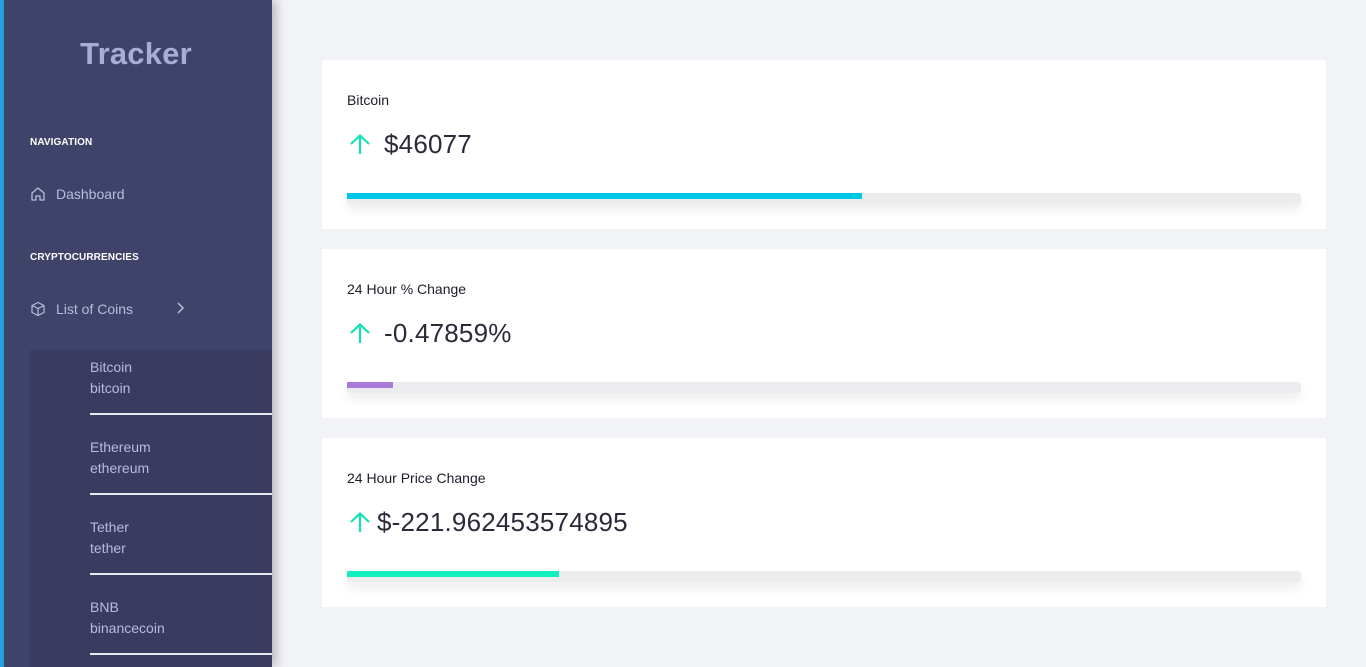 The image size is (1366, 667). What do you see at coordinates (428, 144) in the screenshot?
I see `card-value: $46077` at bounding box center [428, 144].